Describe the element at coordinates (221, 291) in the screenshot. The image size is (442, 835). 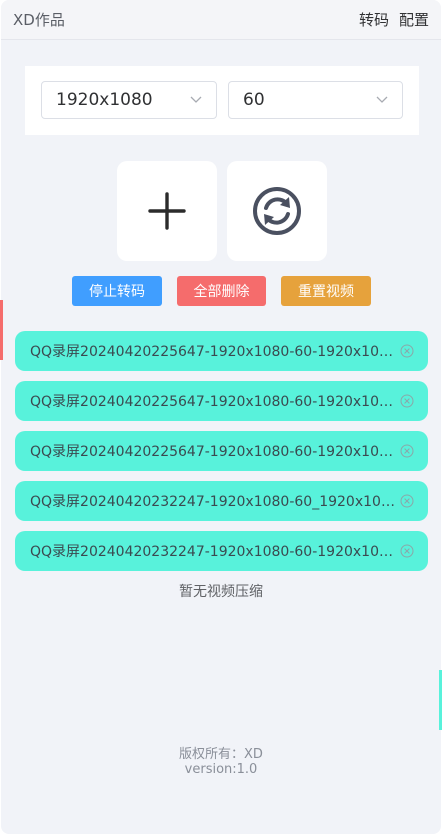
I see `delete-all-button: 全部删除` at that location.